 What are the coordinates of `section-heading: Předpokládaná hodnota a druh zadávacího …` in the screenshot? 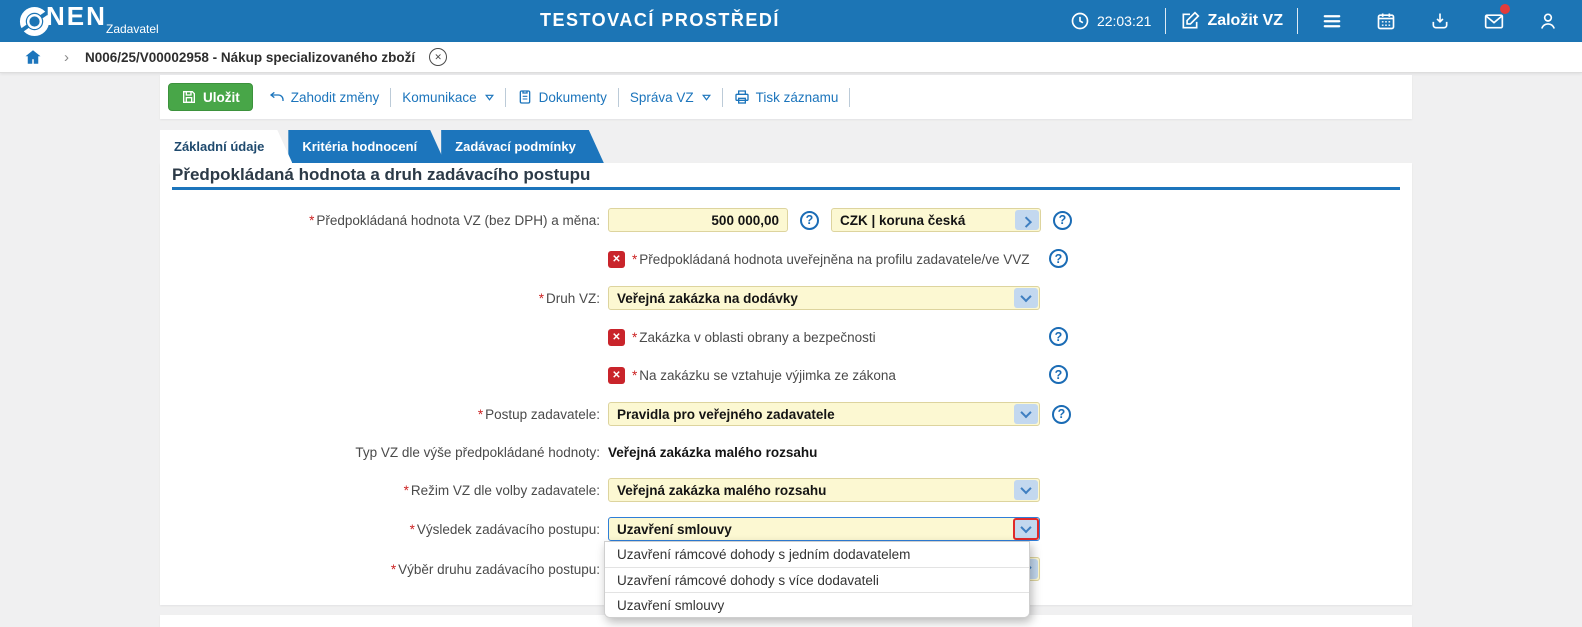 It's located at (381, 174).